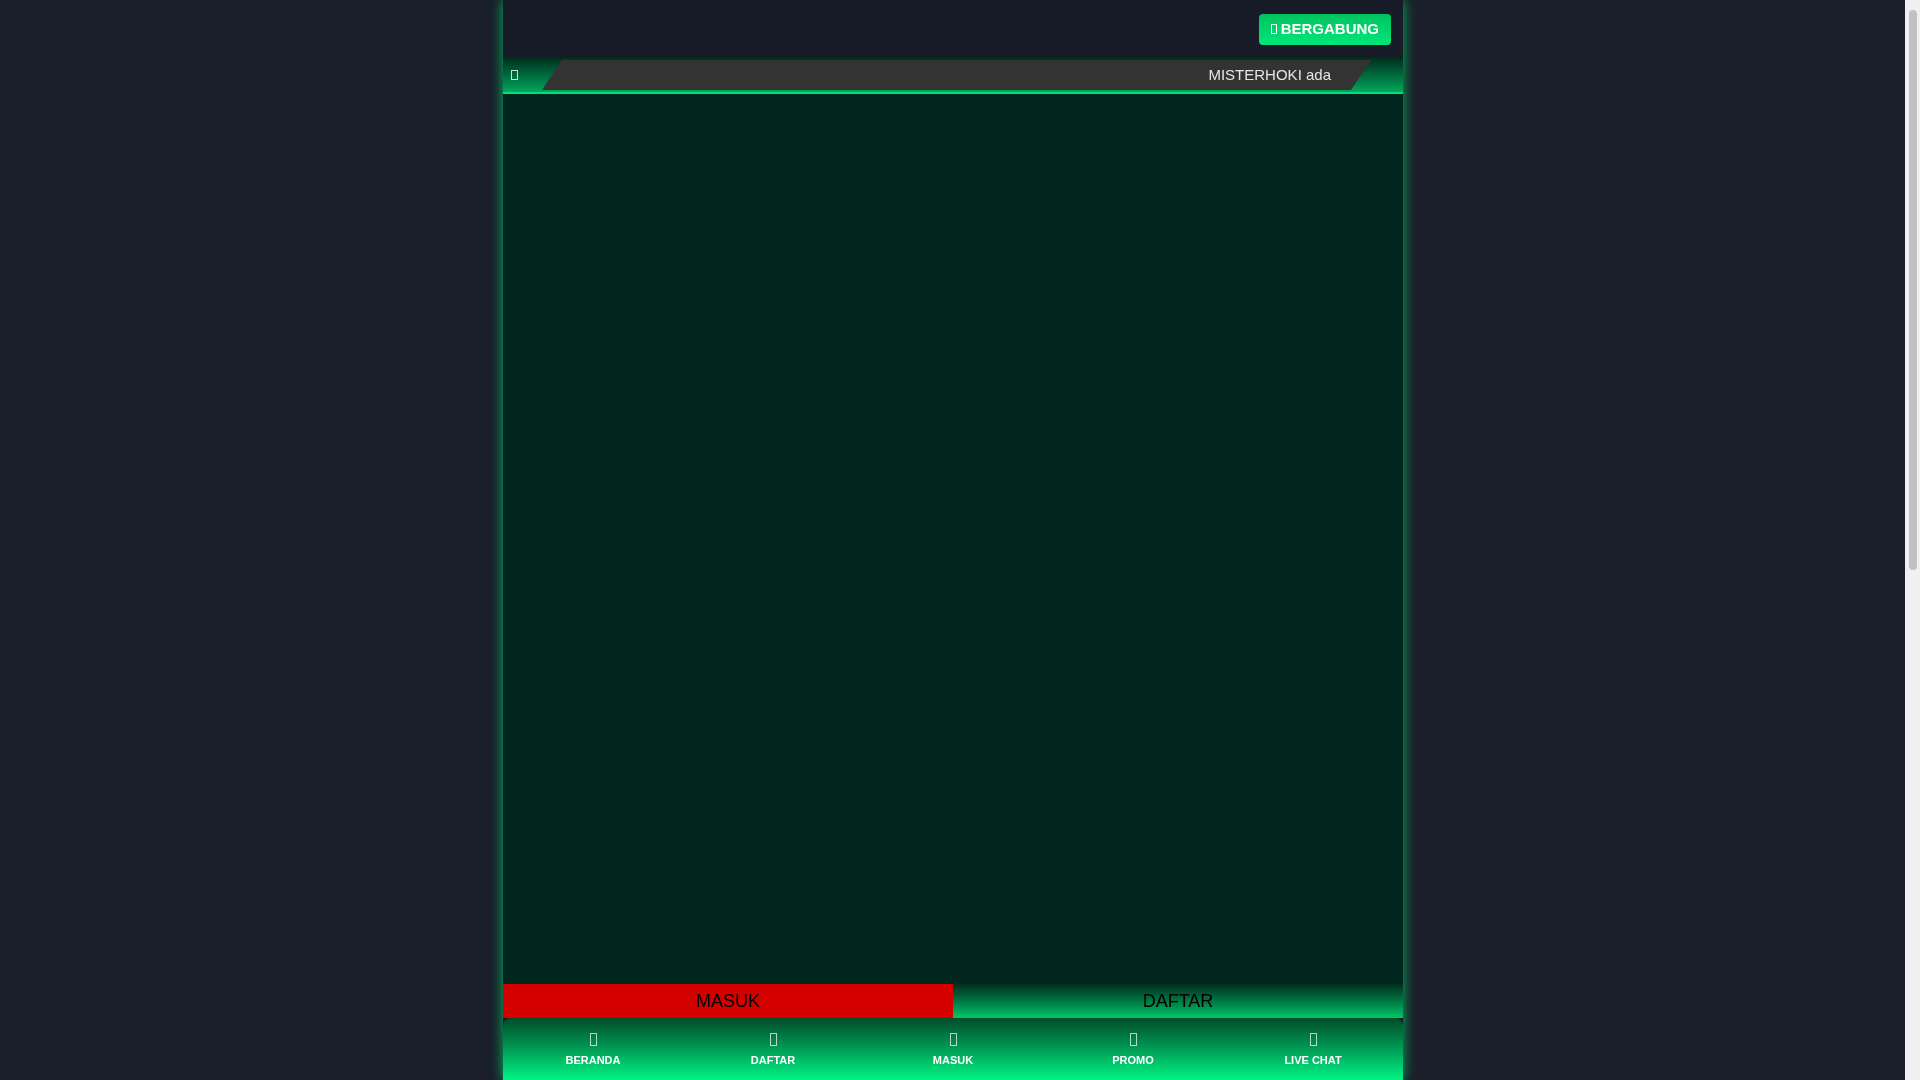  Describe the element at coordinates (953, 1060) in the screenshot. I see `nav-link: MASUK` at that location.